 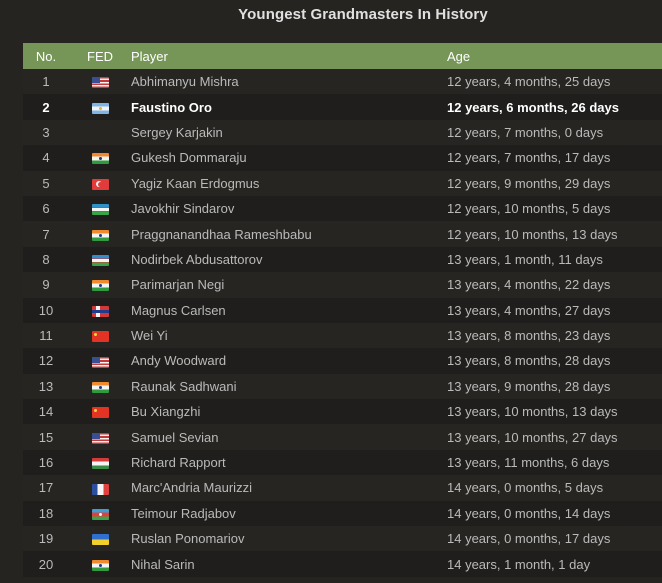 I want to click on rank-cell: 18, so click(x=46, y=513).